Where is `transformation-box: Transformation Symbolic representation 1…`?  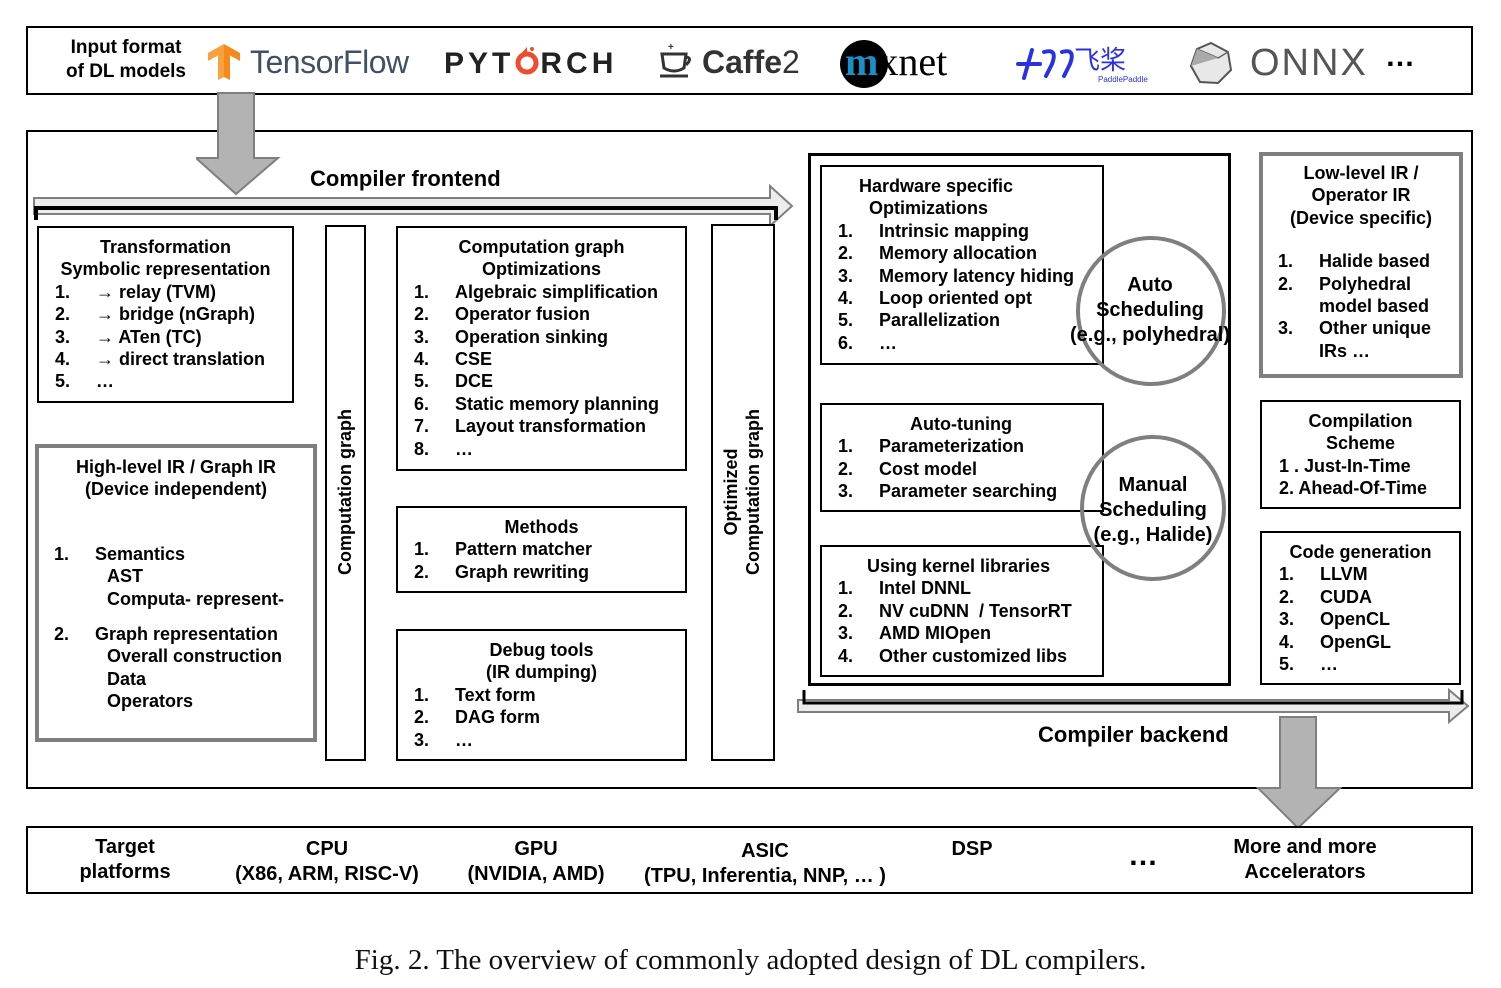
transformation-box: Transformation Symbolic representation 1… is located at coordinates (165, 314).